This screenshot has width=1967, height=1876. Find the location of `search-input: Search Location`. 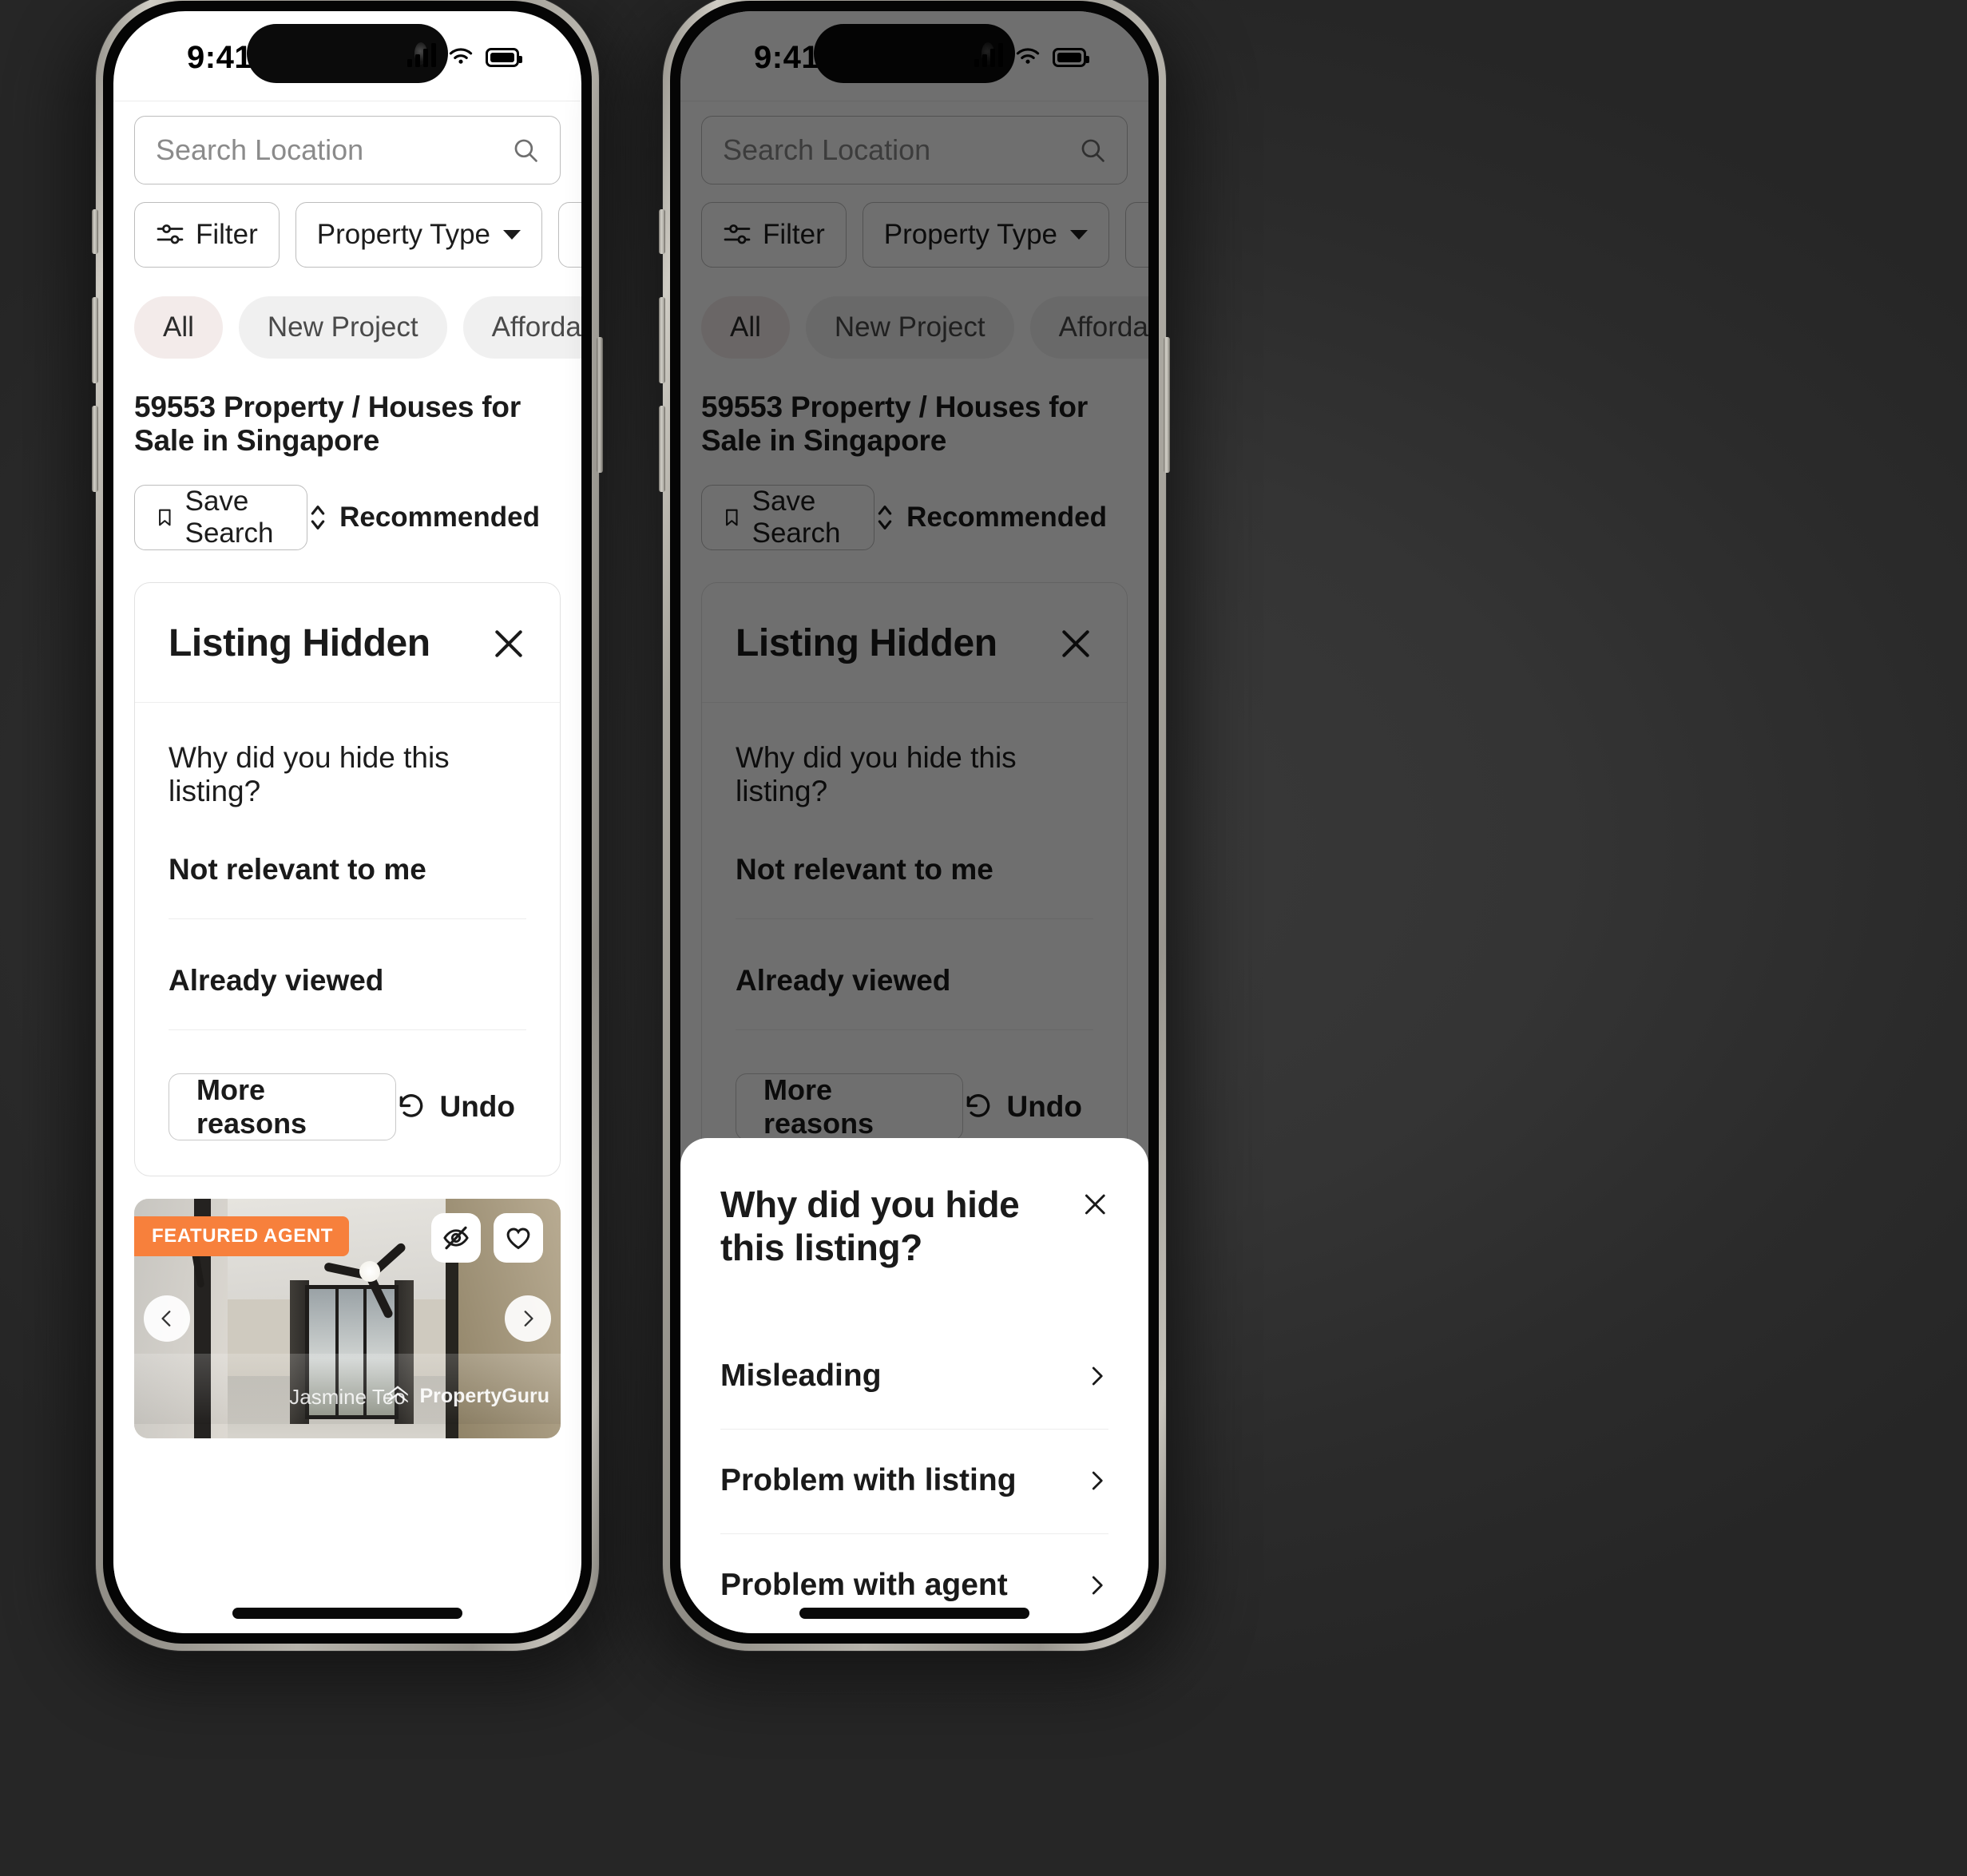

search-input: Search Location is located at coordinates (347, 150).